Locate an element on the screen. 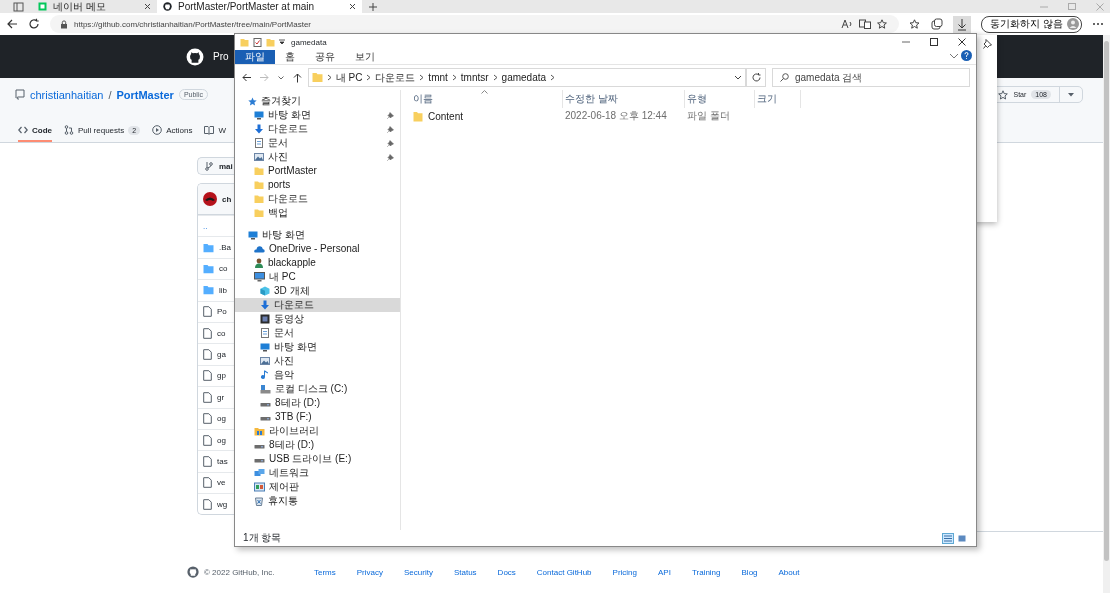  file-name: gr is located at coordinates (221, 397).